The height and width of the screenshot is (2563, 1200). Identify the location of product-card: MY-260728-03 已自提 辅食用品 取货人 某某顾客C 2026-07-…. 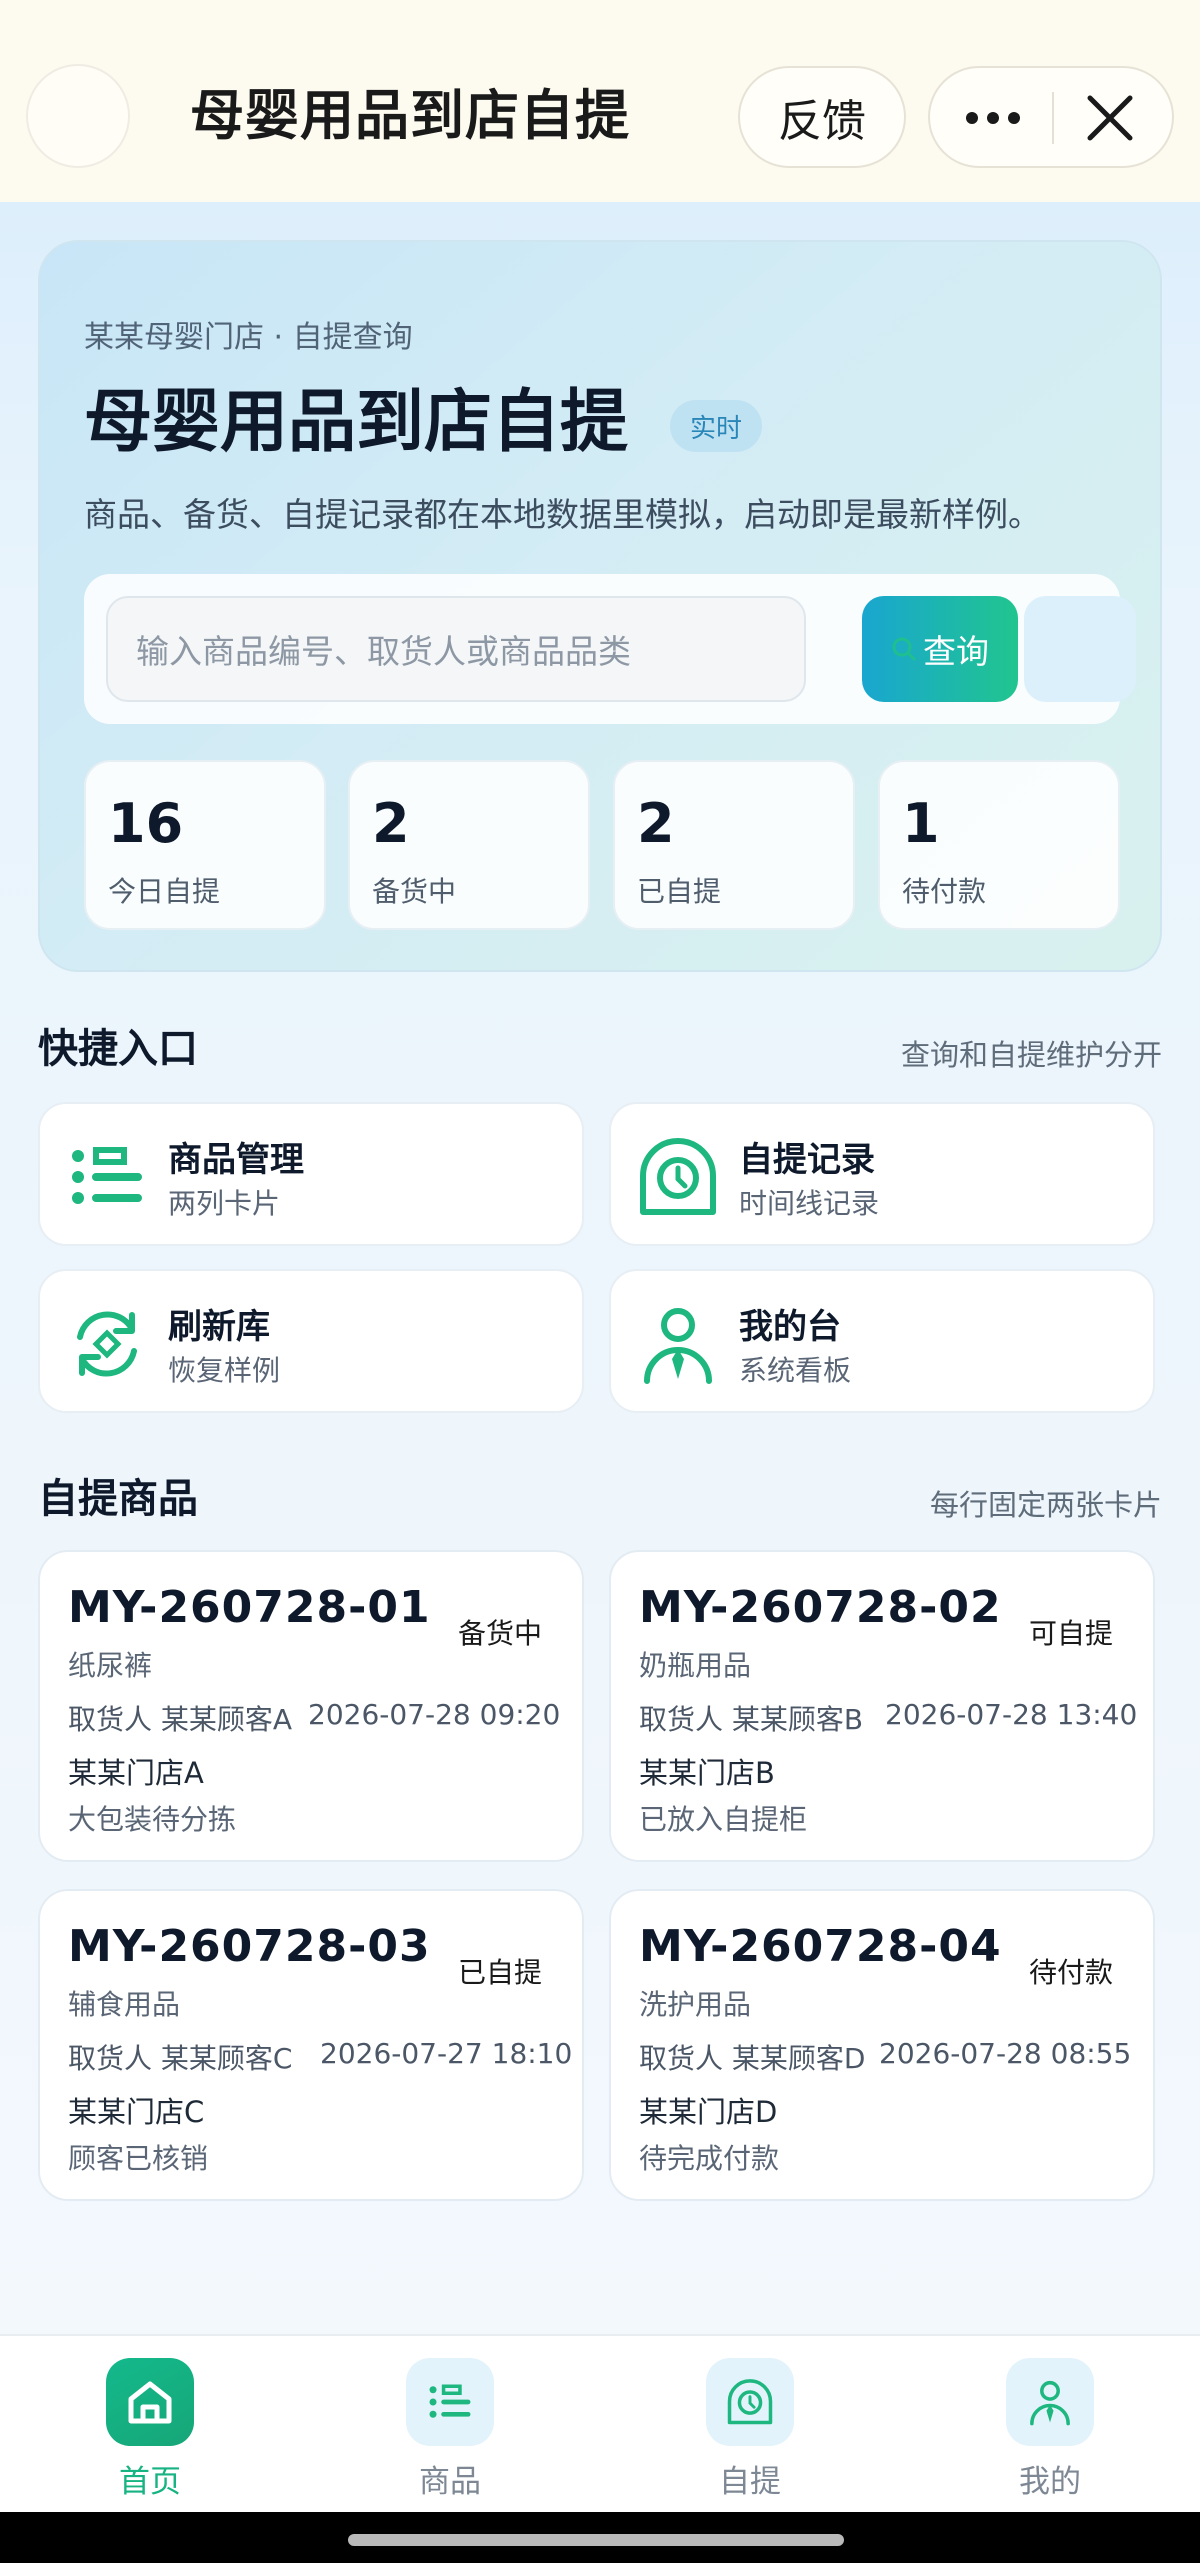
(311, 2045).